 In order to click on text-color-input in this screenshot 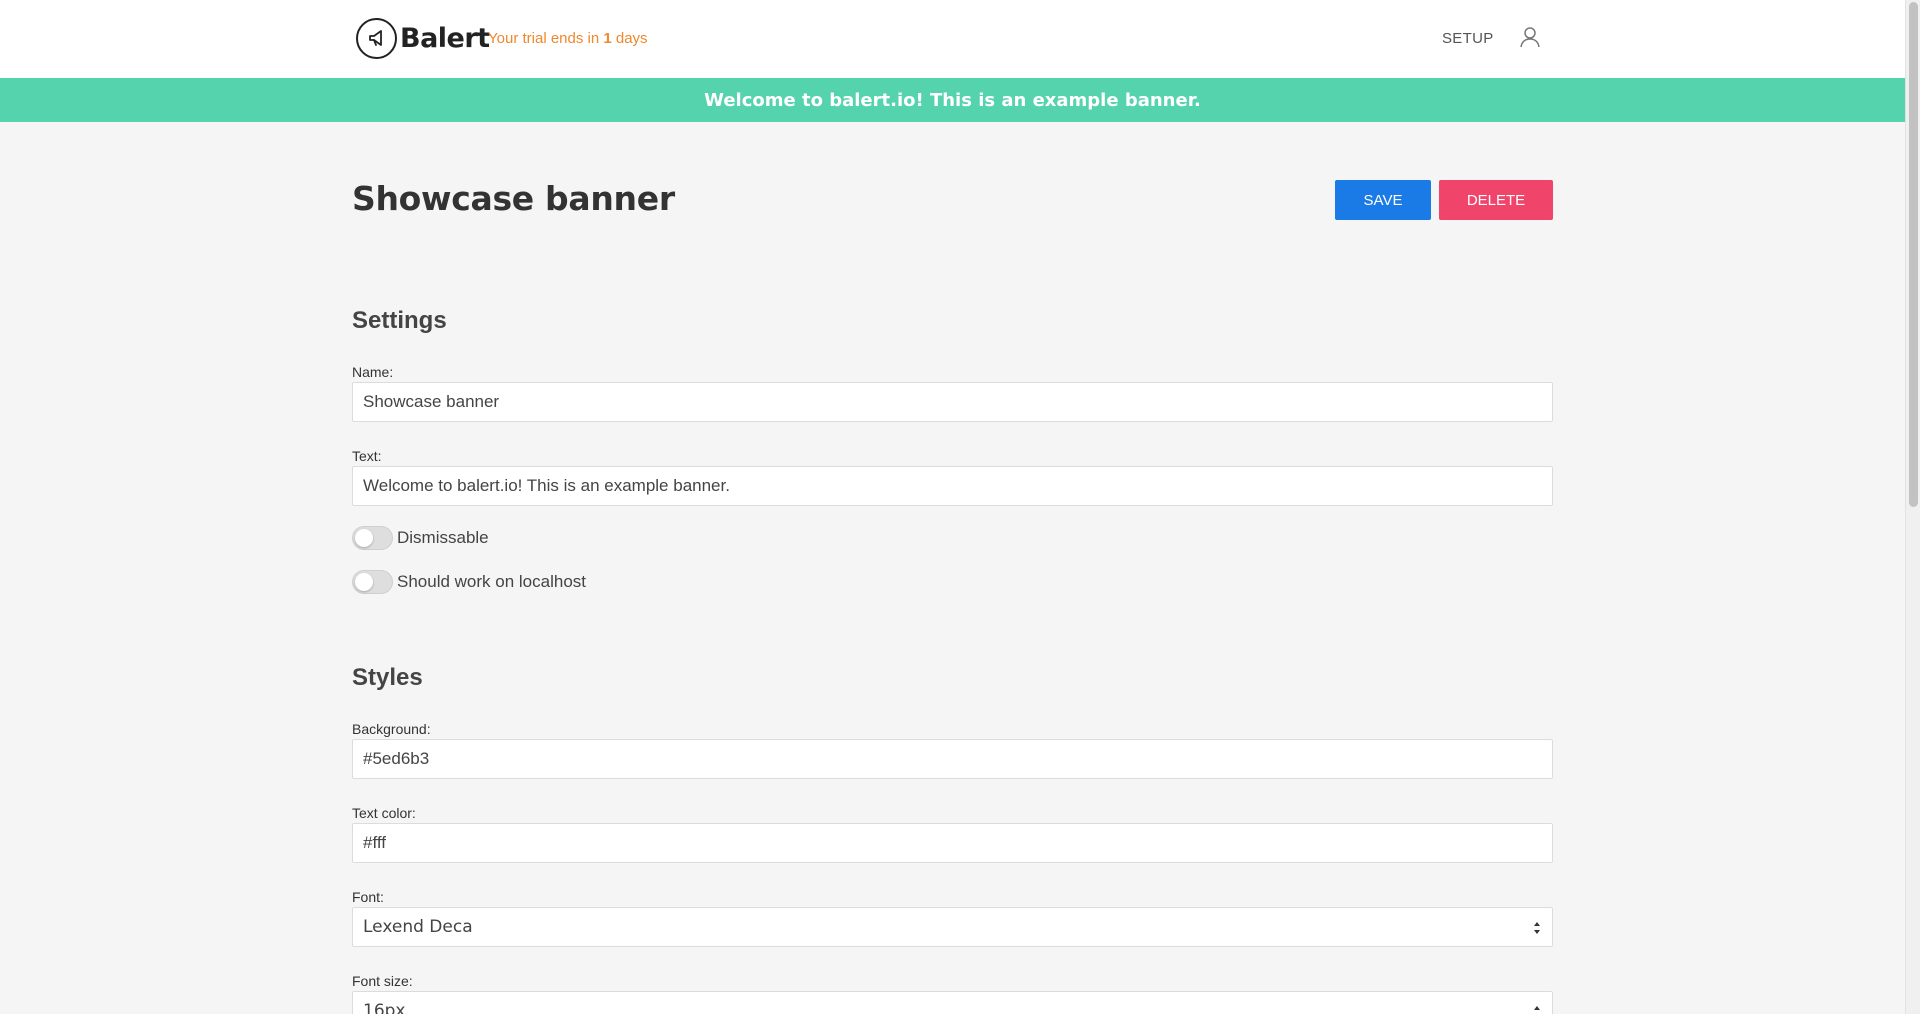, I will do `click(952, 843)`.